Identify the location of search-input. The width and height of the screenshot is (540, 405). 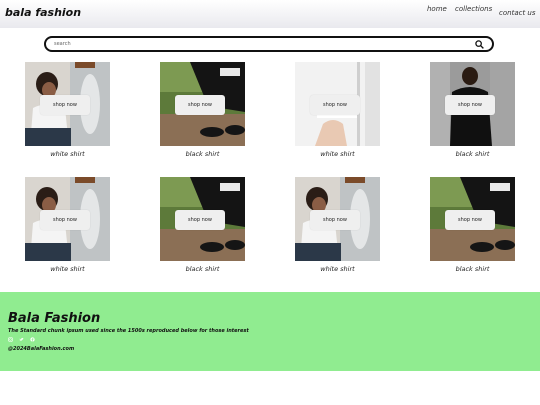
(254, 44).